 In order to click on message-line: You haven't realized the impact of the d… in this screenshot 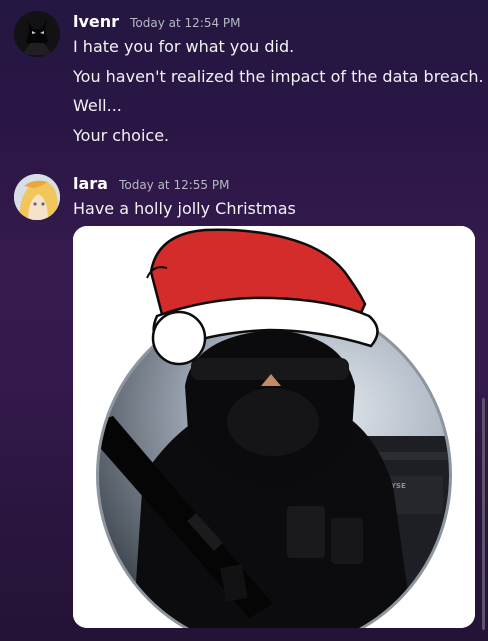, I will do `click(278, 76)`.